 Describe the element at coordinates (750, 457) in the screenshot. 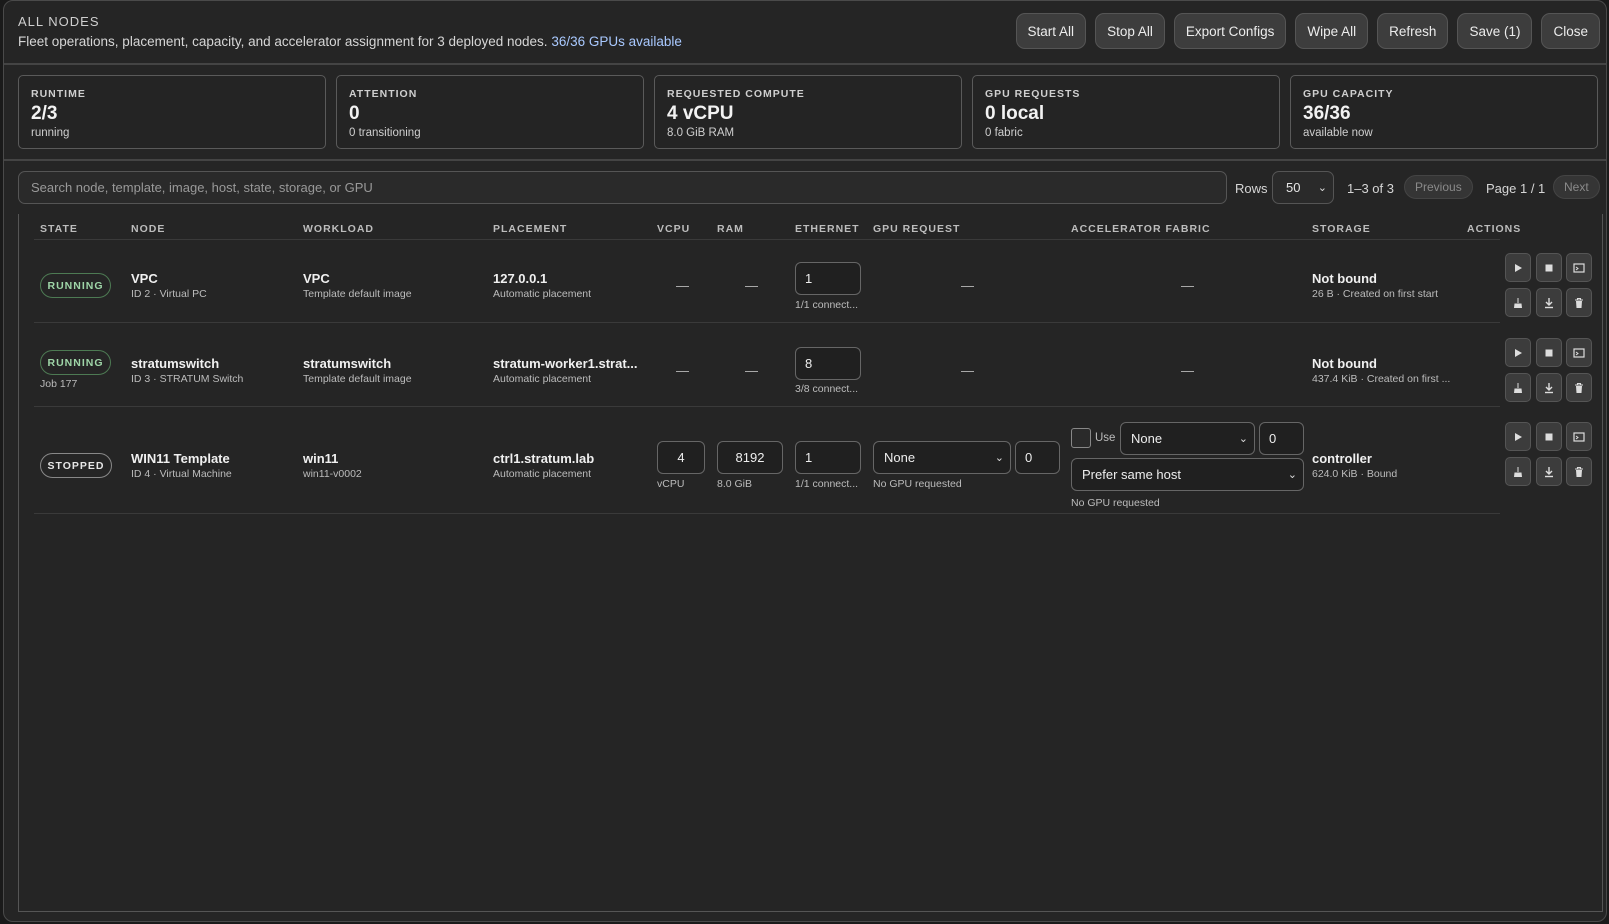

I see `ram-input: 8192` at that location.